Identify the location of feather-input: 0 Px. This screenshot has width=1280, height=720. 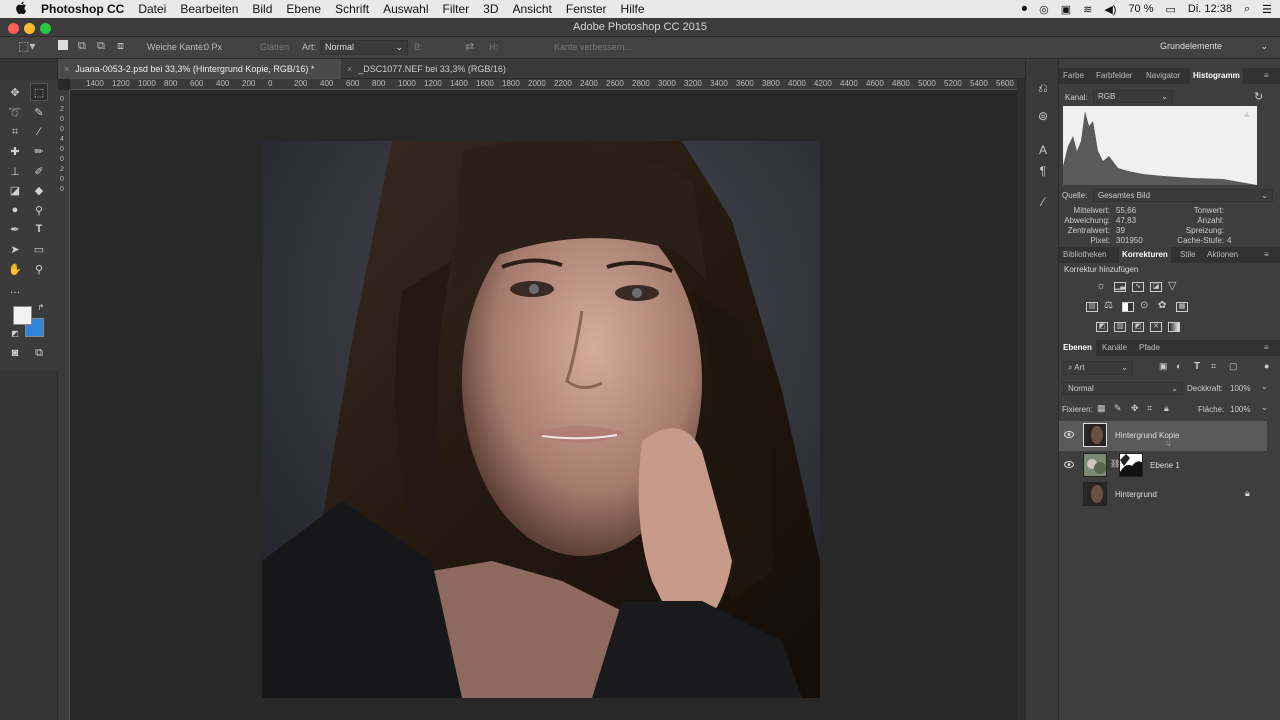
(213, 47).